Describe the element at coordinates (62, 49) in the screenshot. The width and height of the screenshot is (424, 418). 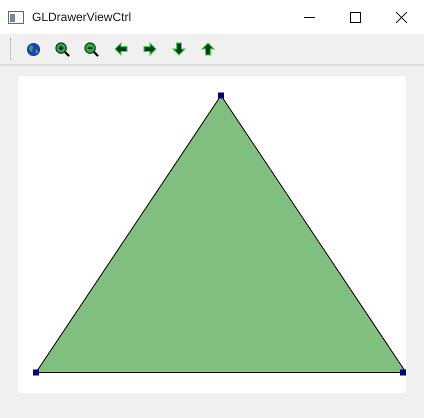
I see `zoom-in-icon` at that location.